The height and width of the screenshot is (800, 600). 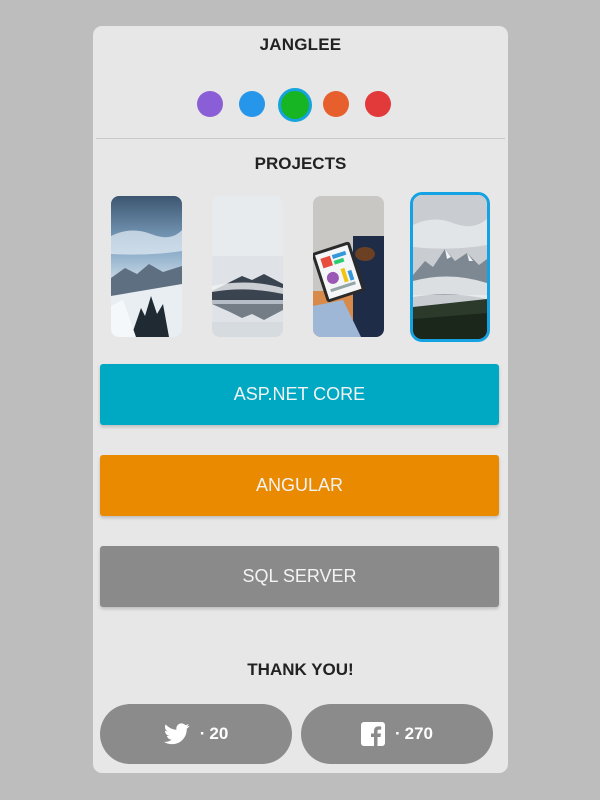 I want to click on thank-you-heading: THANK YOU!, so click(x=300, y=669).